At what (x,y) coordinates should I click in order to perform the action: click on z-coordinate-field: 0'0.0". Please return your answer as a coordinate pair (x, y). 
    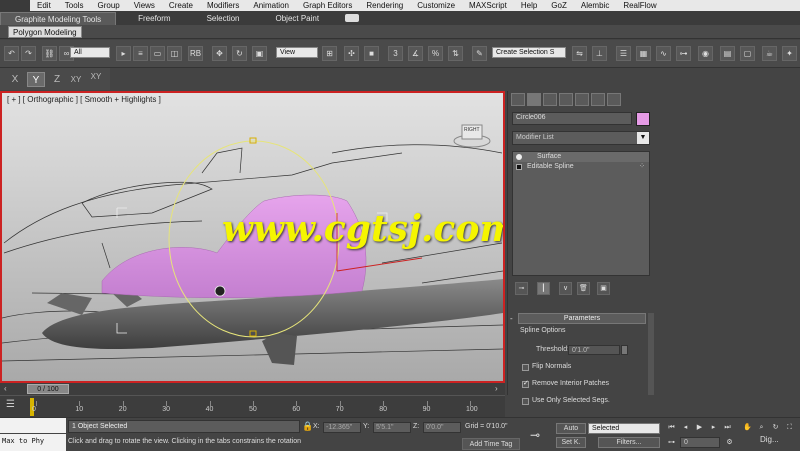
    Looking at the image, I should click on (442, 427).